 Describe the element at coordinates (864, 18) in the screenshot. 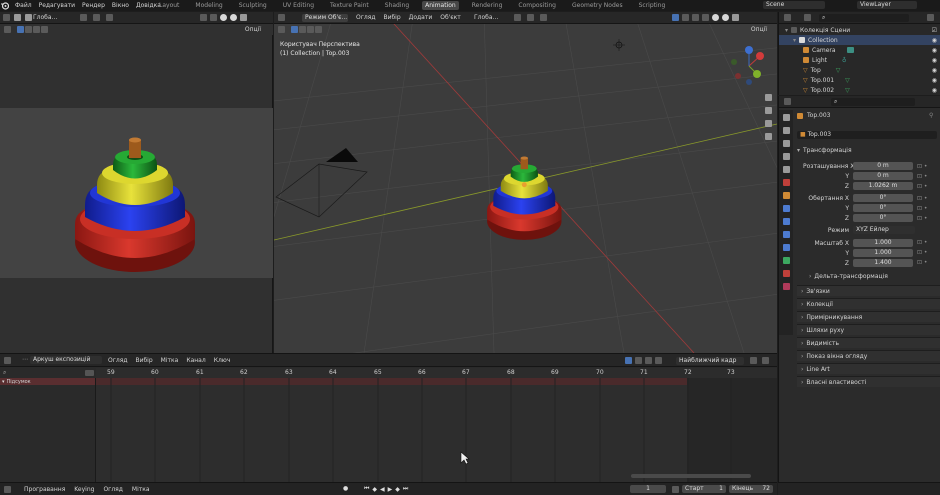

I see `outliner-search: ⌕` at that location.